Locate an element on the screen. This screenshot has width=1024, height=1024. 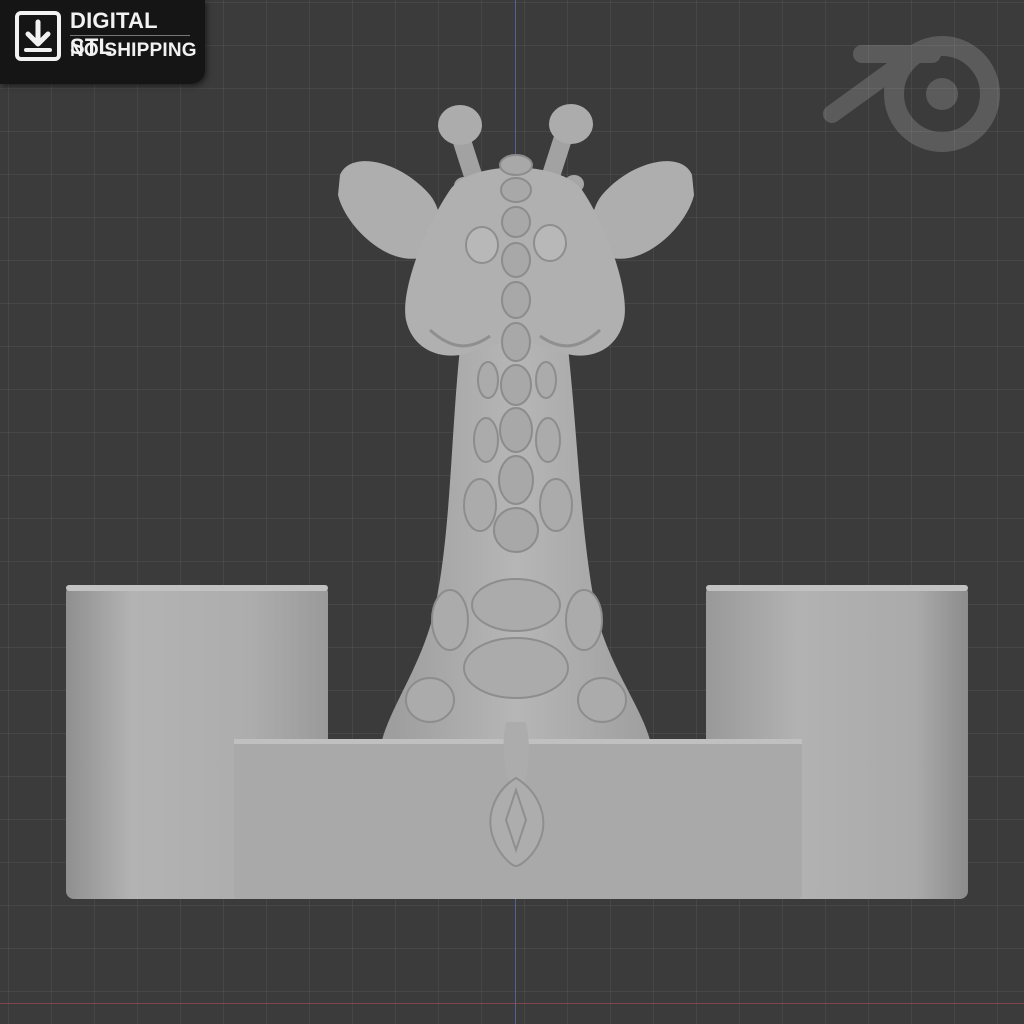
badge-line-no-shipping: NO SHIPPING is located at coordinates (133, 50).